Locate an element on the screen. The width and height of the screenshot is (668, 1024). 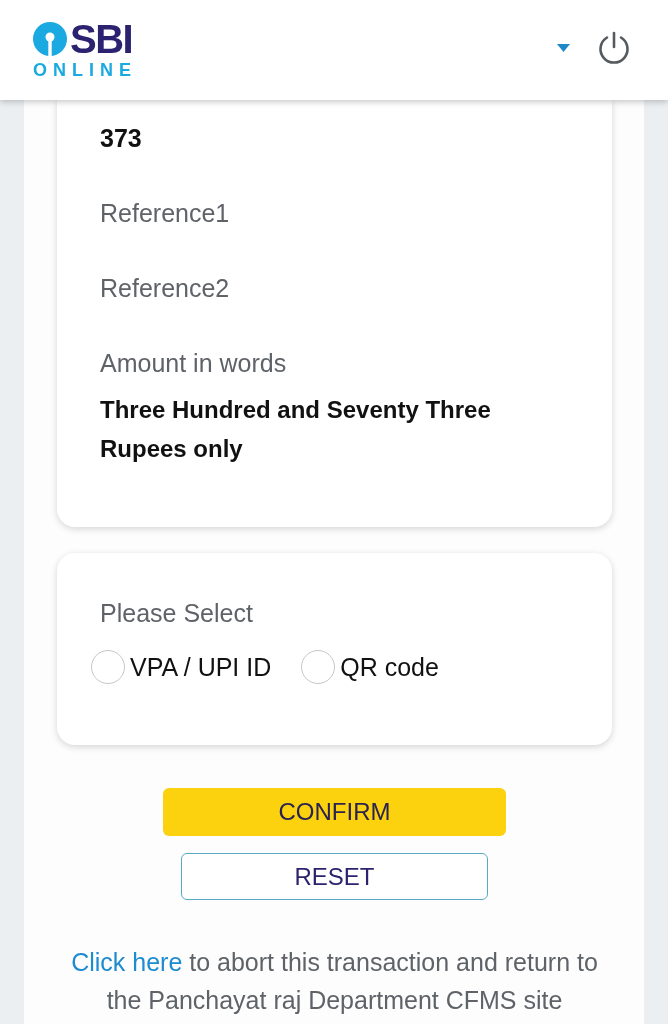
reset-button: RESET is located at coordinates (334, 876).